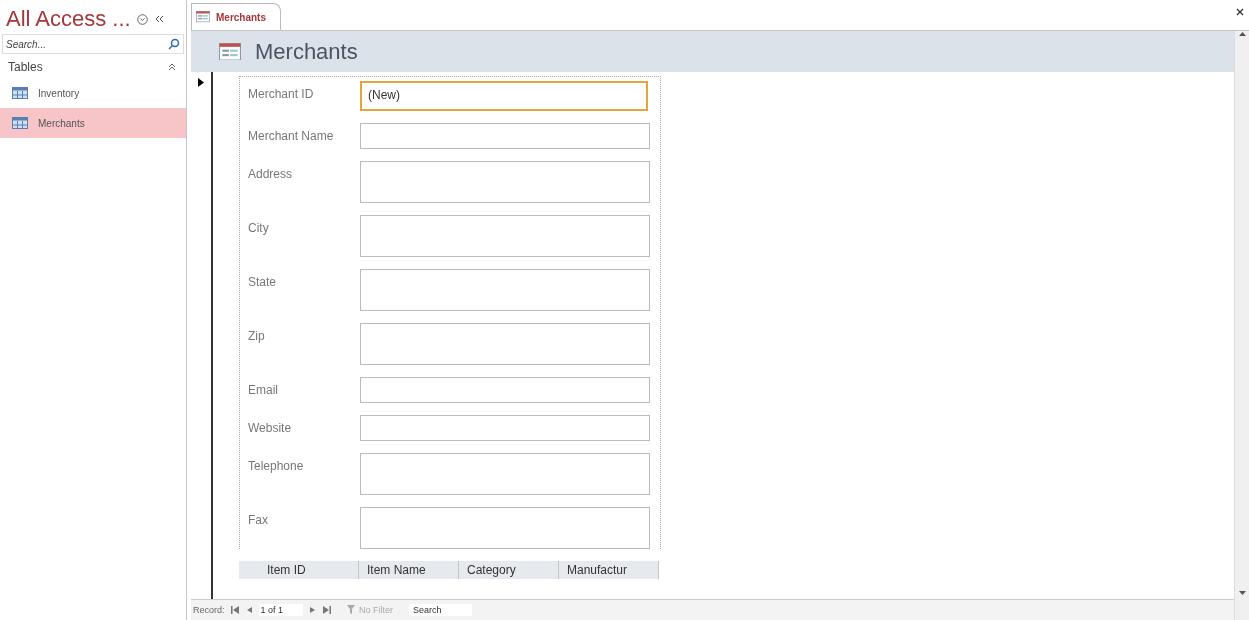 The height and width of the screenshot is (620, 1249). I want to click on field-label: Email, so click(263, 389).